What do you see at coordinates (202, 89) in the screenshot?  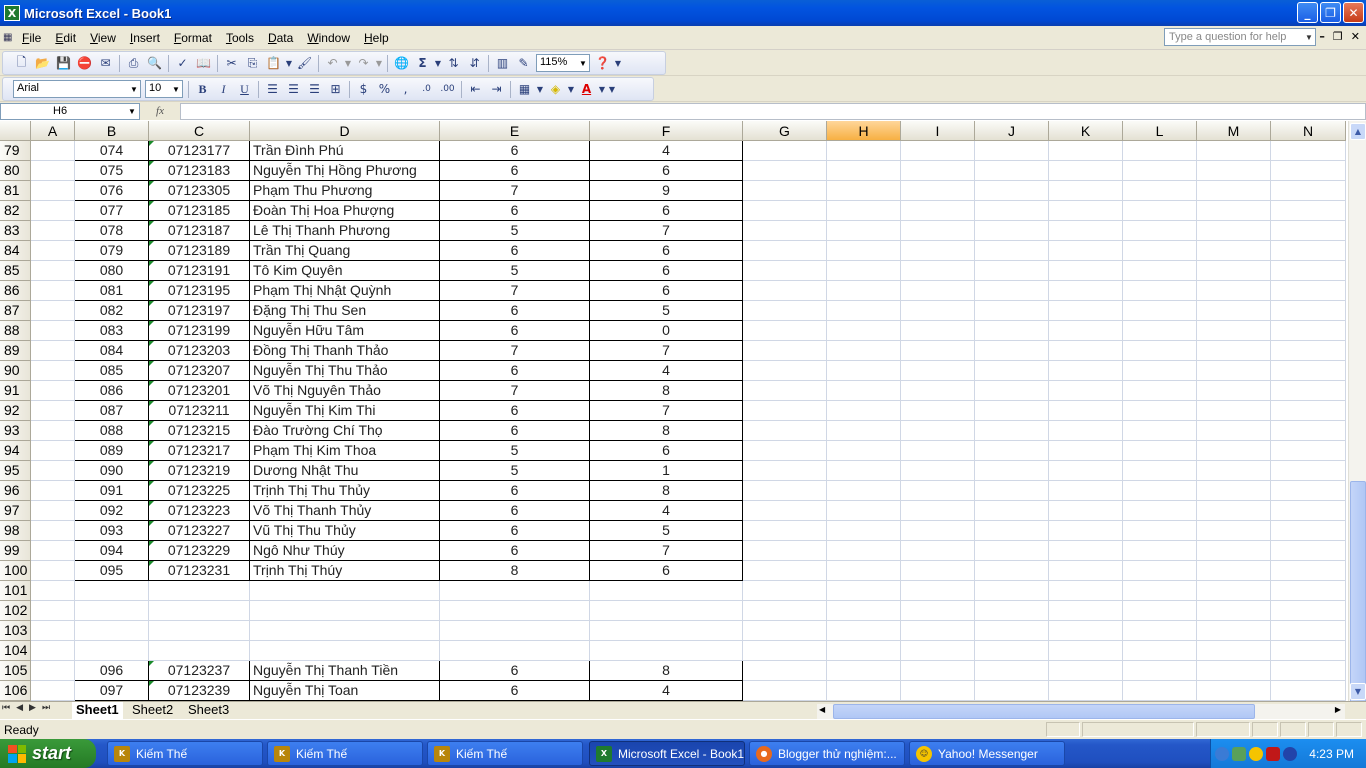 I see `bold-icon: B` at bounding box center [202, 89].